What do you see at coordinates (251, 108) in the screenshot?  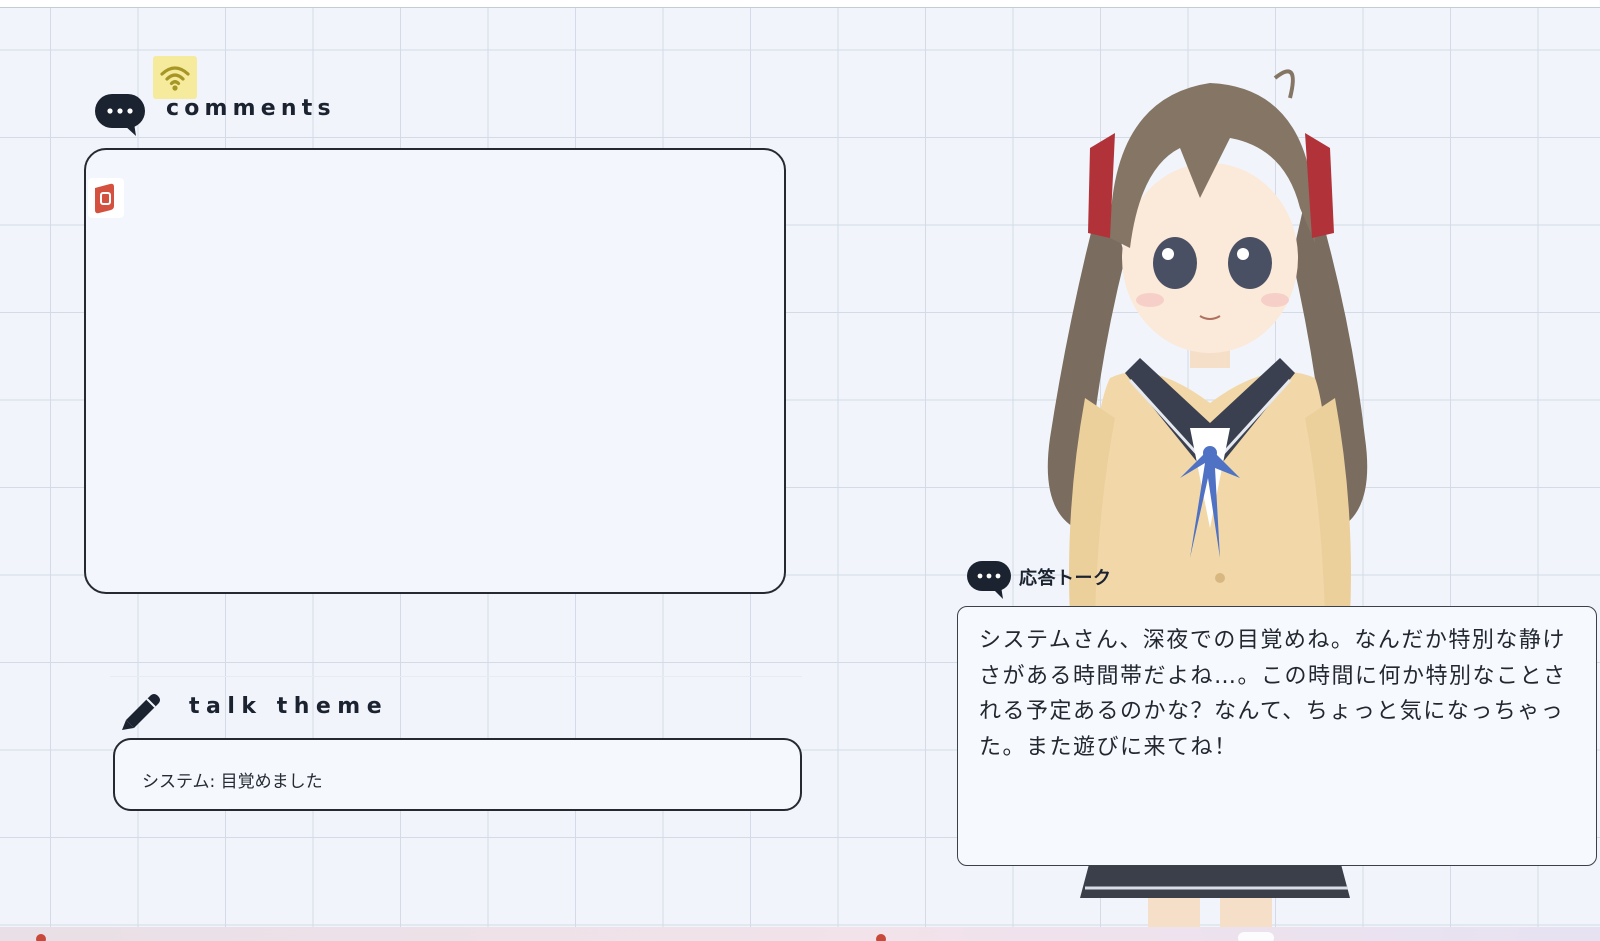 I see `comments-title: comments` at bounding box center [251, 108].